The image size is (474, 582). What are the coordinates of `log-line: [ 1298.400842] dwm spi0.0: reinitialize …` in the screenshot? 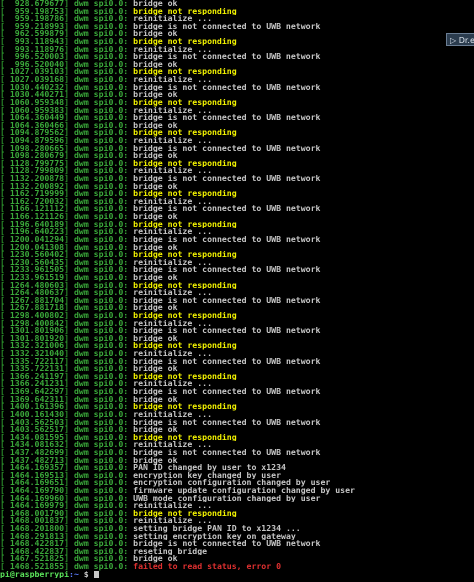 It's located at (237, 324).